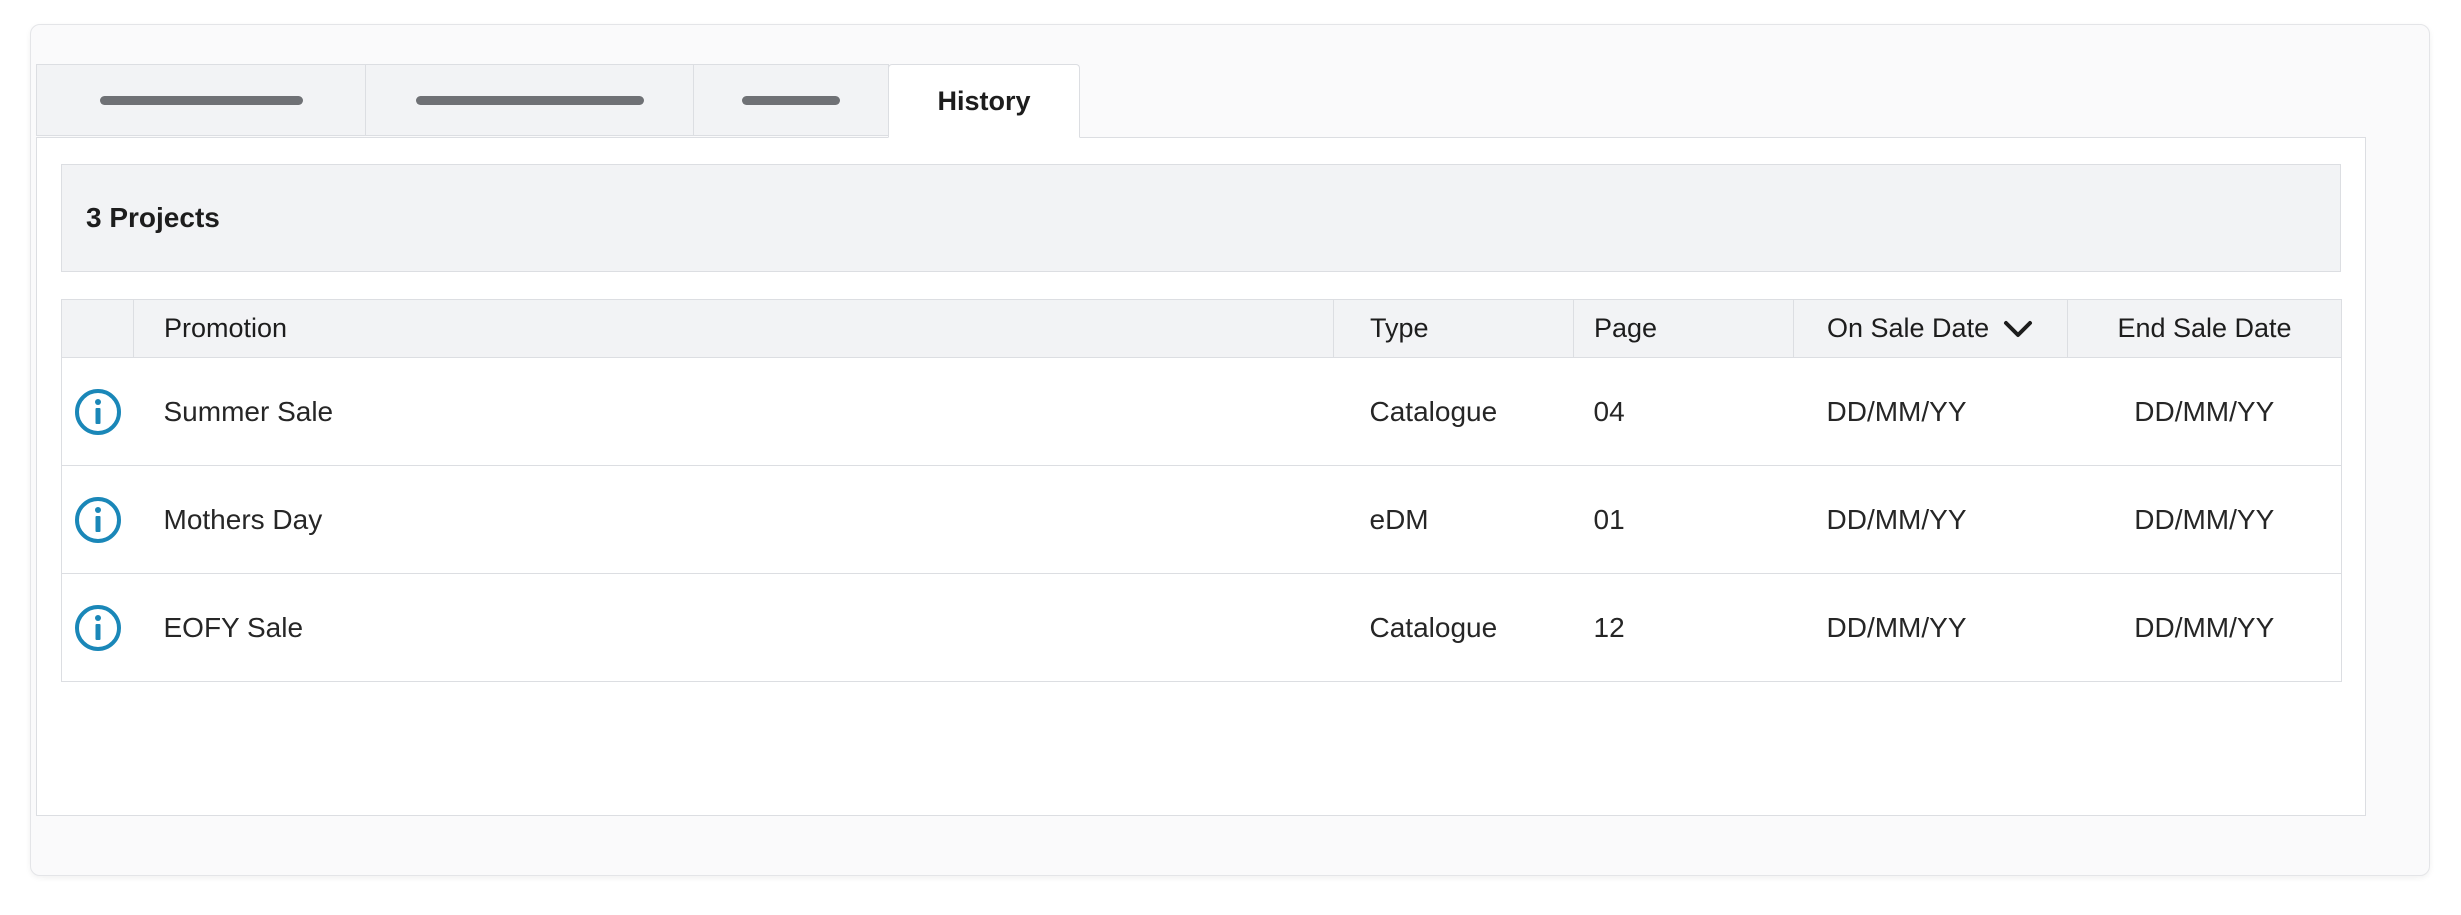 This screenshot has width=2461, height=915. I want to click on icon-column-header, so click(97, 328).